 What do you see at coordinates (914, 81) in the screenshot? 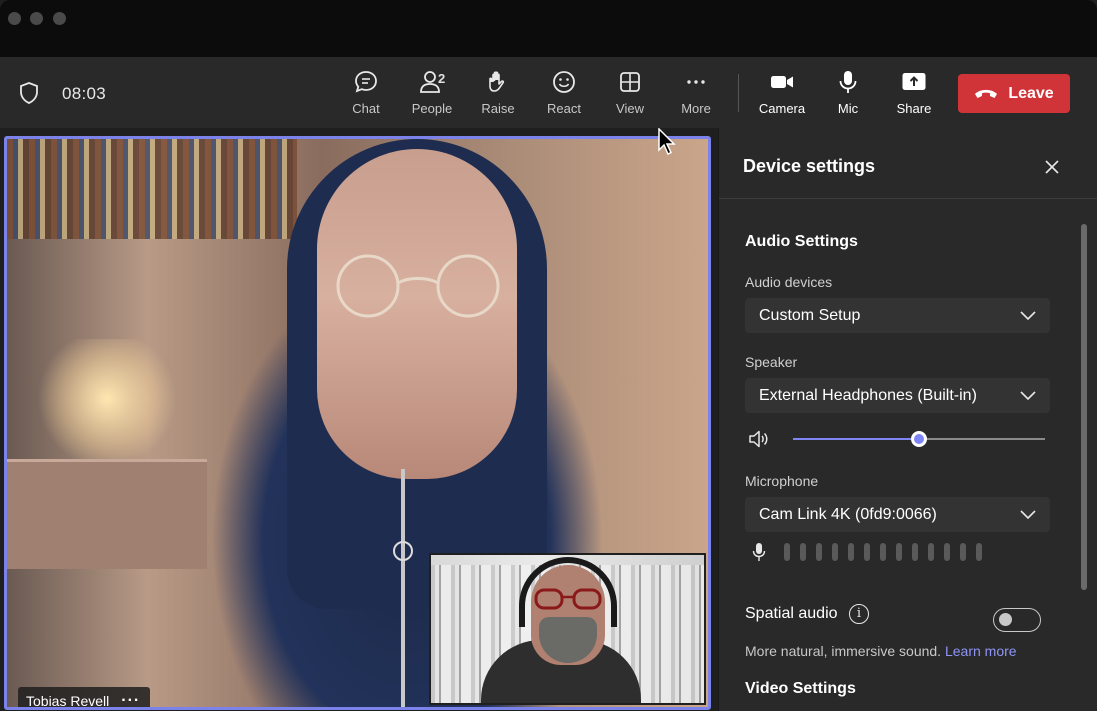
I see `share-screen-icon` at bounding box center [914, 81].